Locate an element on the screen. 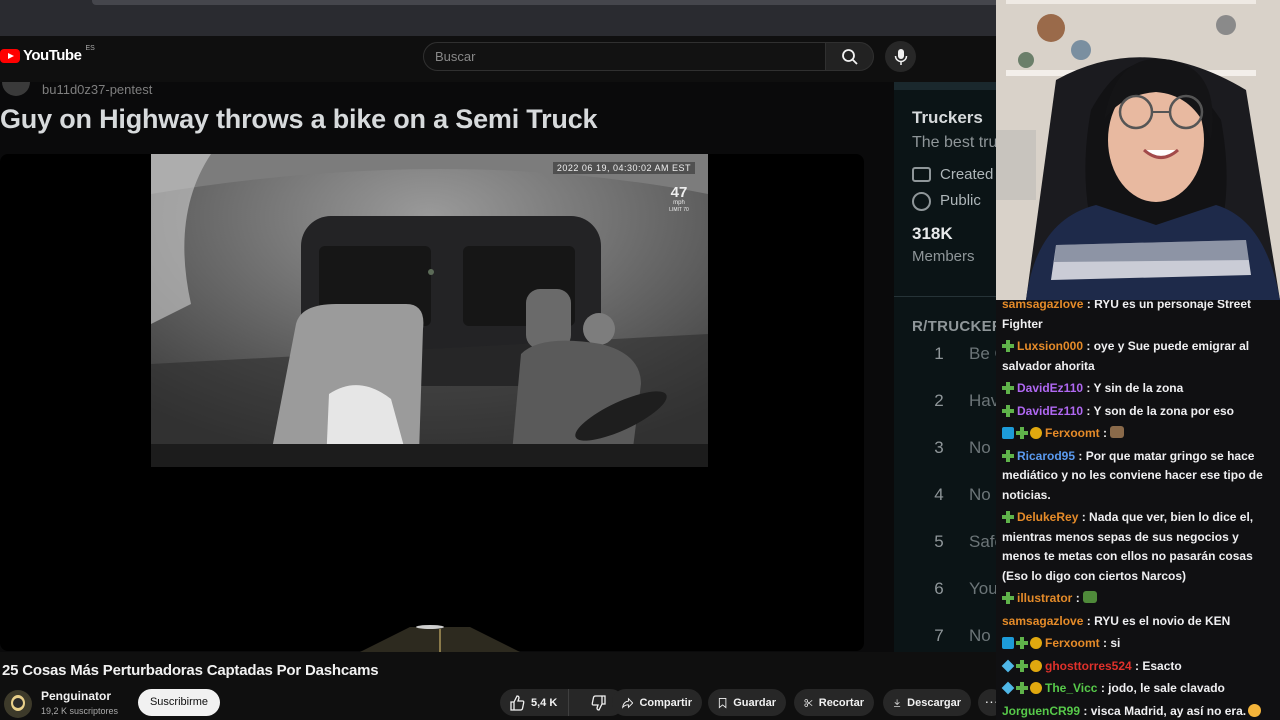 The image size is (1280, 720). chat-text: : is located at coordinates (1105, 433).